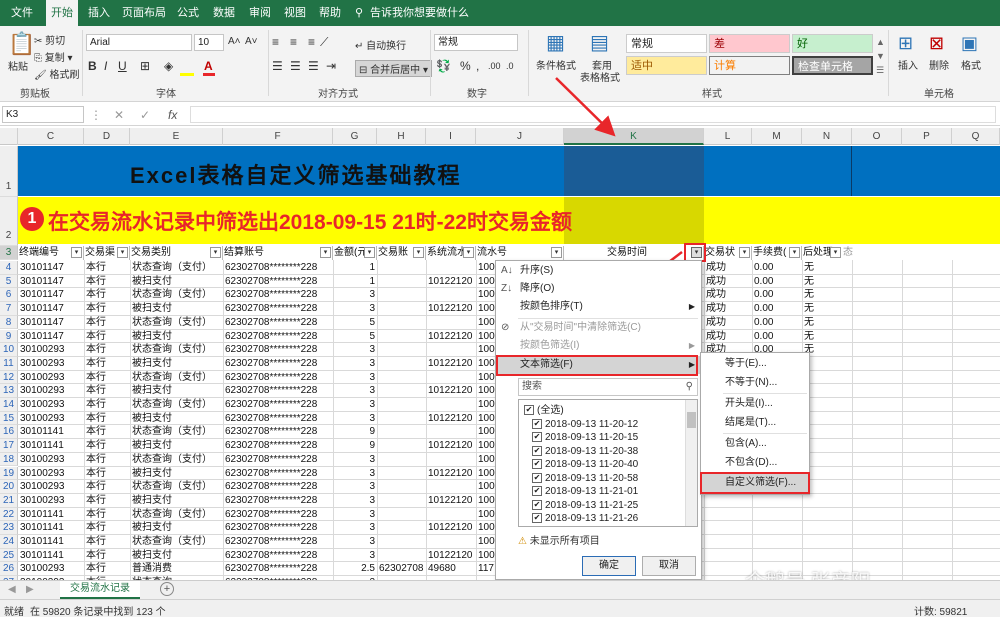 This screenshot has height=617, width=1000. I want to click on sheet-tab-bar: ◀ ▶ 交易流水记录 +, so click(500, 589).